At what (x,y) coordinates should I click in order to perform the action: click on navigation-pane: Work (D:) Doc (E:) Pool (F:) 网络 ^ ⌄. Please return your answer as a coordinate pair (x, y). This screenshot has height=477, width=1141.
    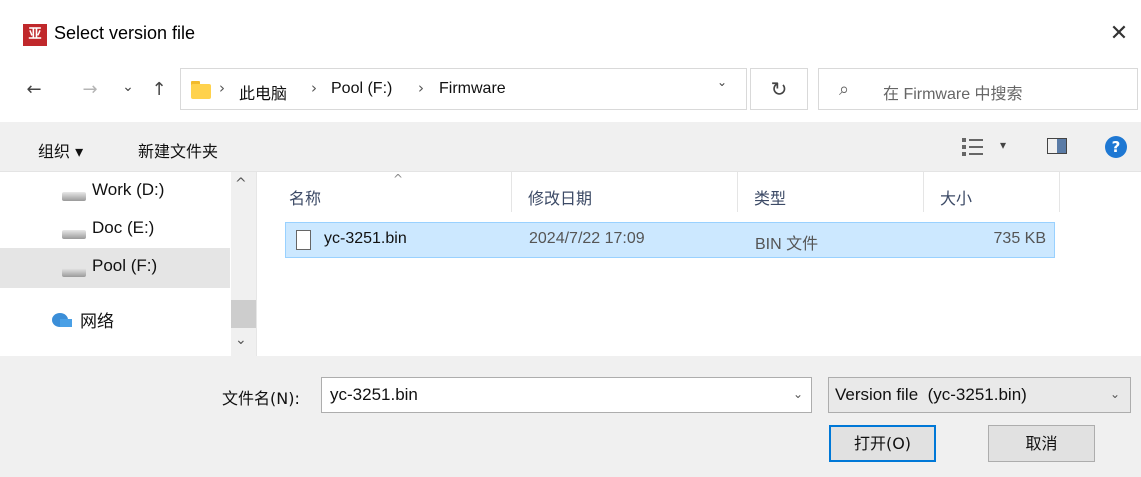
    Looking at the image, I should click on (128, 264).